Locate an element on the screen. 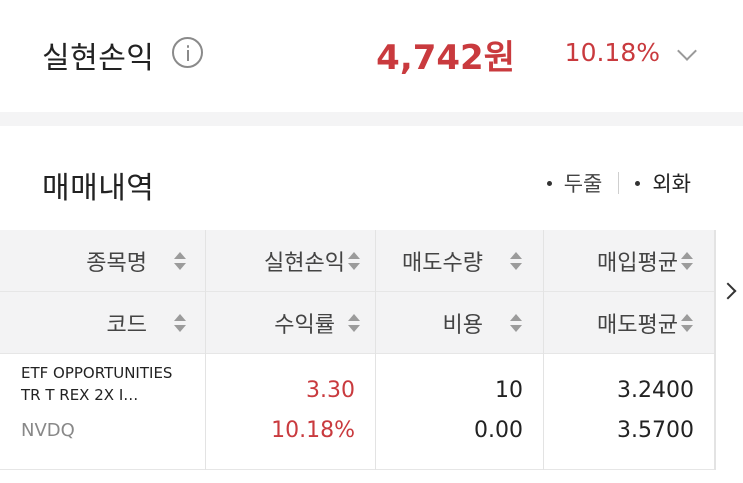 This screenshot has height=483, width=743. summary-label: 실현손익 is located at coordinates (98, 58).